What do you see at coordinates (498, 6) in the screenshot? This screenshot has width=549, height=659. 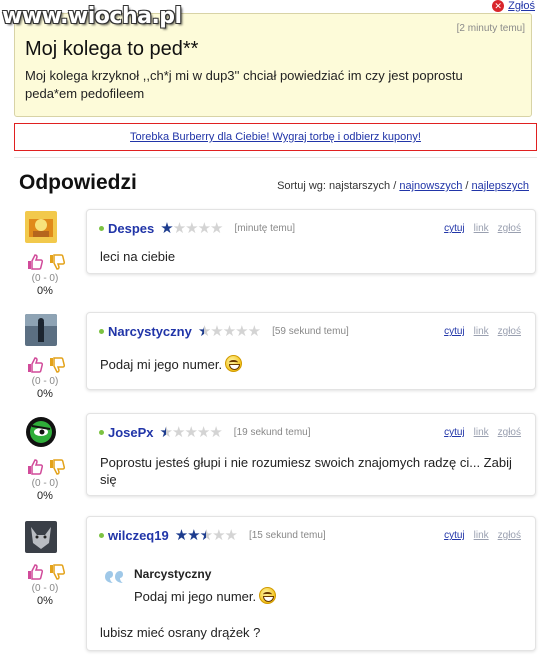 I see `close-report-icon: ✕` at bounding box center [498, 6].